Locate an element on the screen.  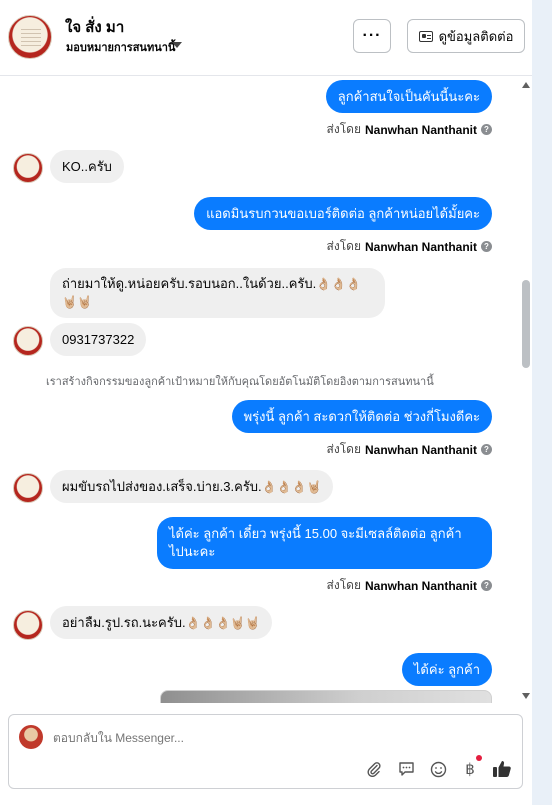
incoming-message: KO..ครับ is located at coordinates (87, 166).